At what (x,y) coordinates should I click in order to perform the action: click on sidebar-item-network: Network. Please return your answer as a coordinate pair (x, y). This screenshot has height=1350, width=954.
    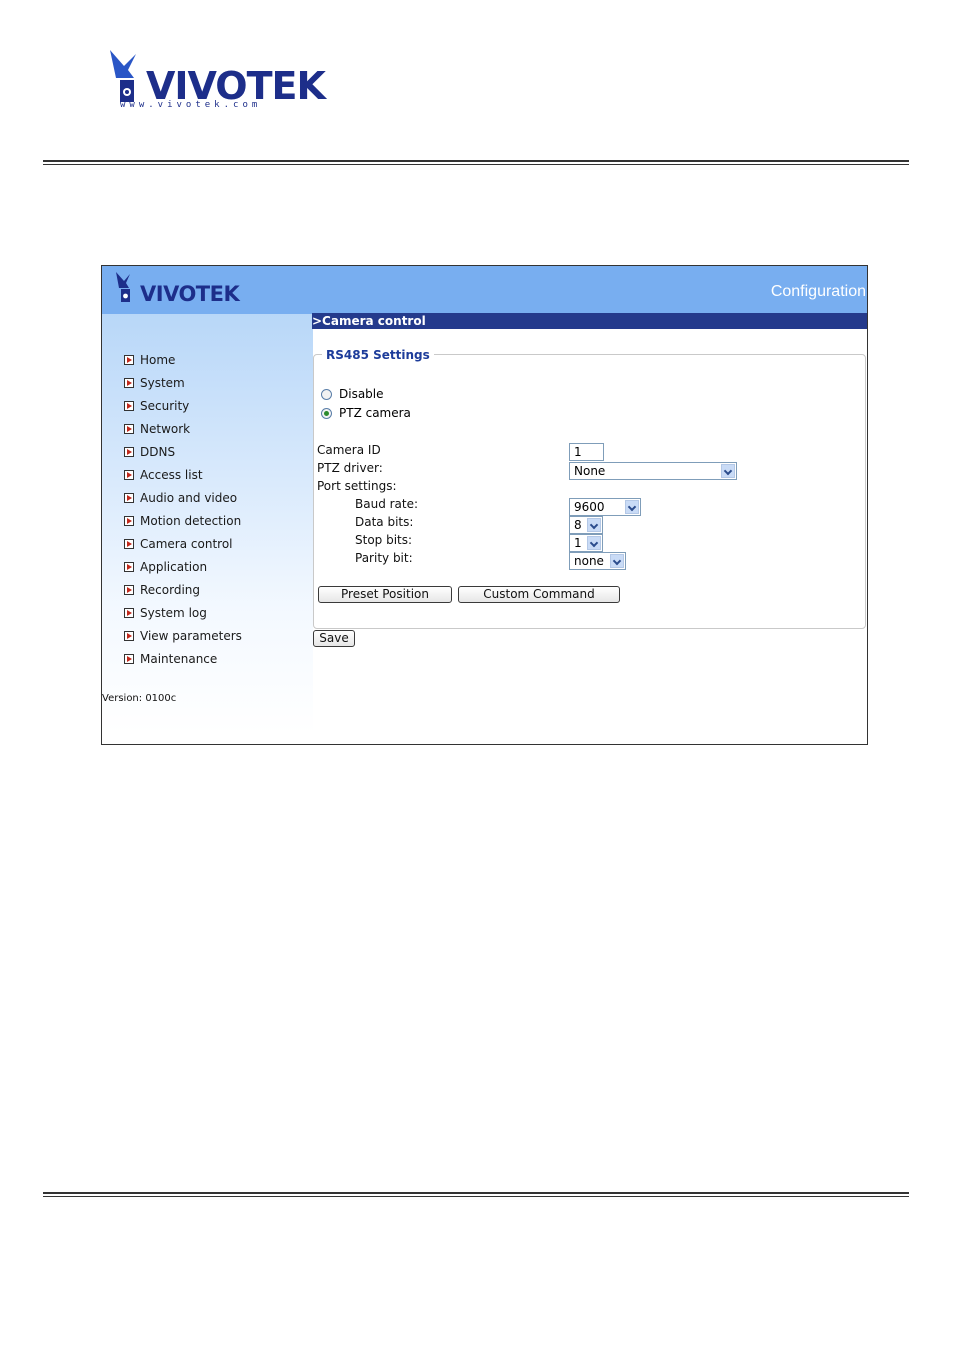
    Looking at the image, I should click on (183, 428).